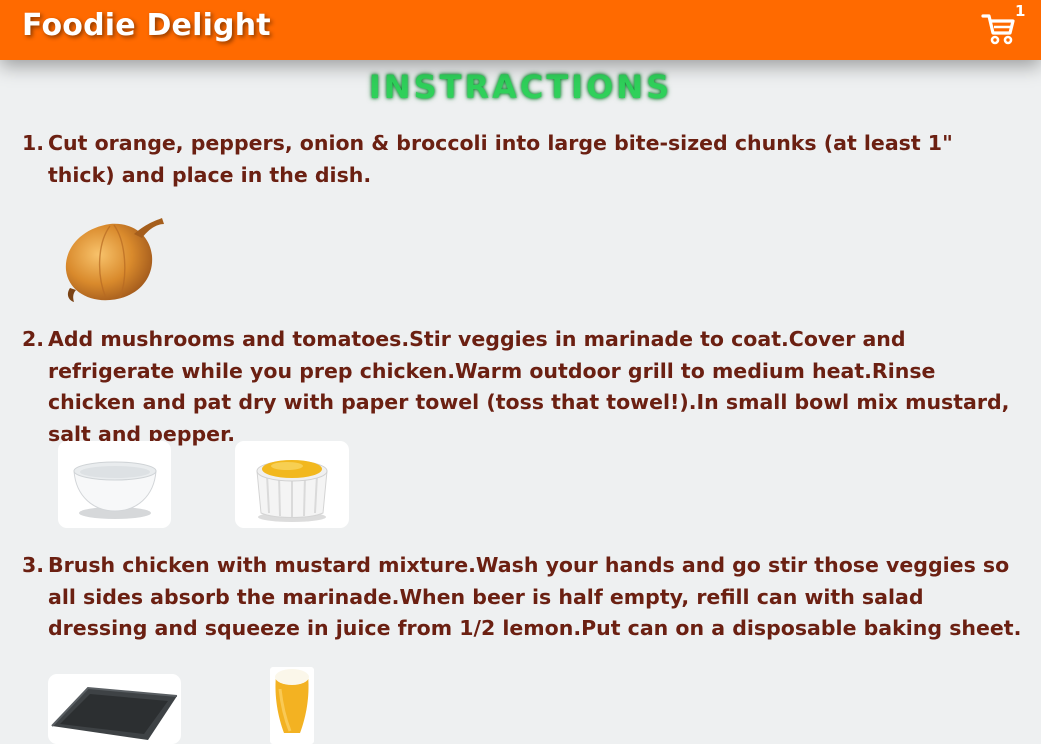 The width and height of the screenshot is (1041, 744). Describe the element at coordinates (292, 705) in the screenshot. I see `beer-image` at that location.